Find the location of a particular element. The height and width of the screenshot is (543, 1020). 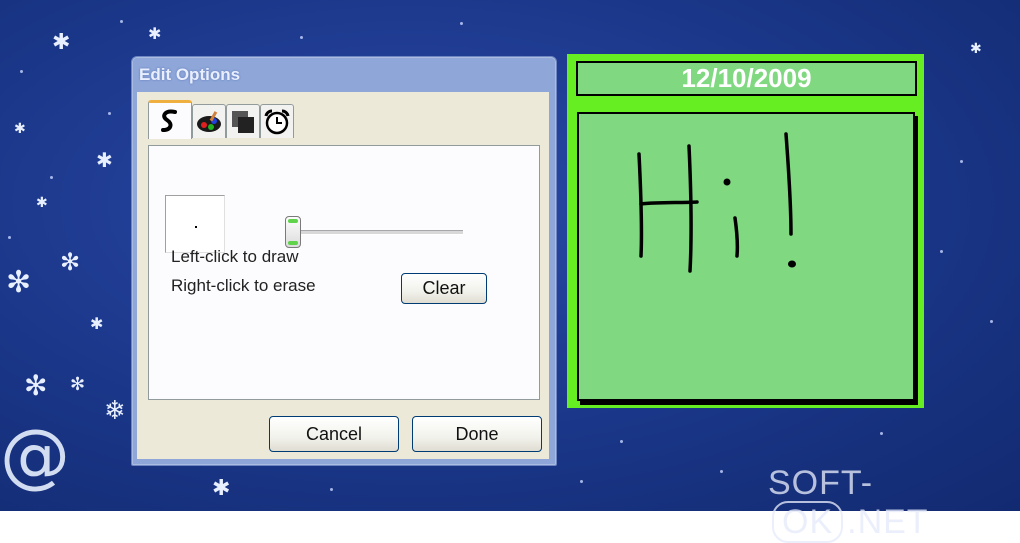

clear-button: Clear is located at coordinates (444, 288).